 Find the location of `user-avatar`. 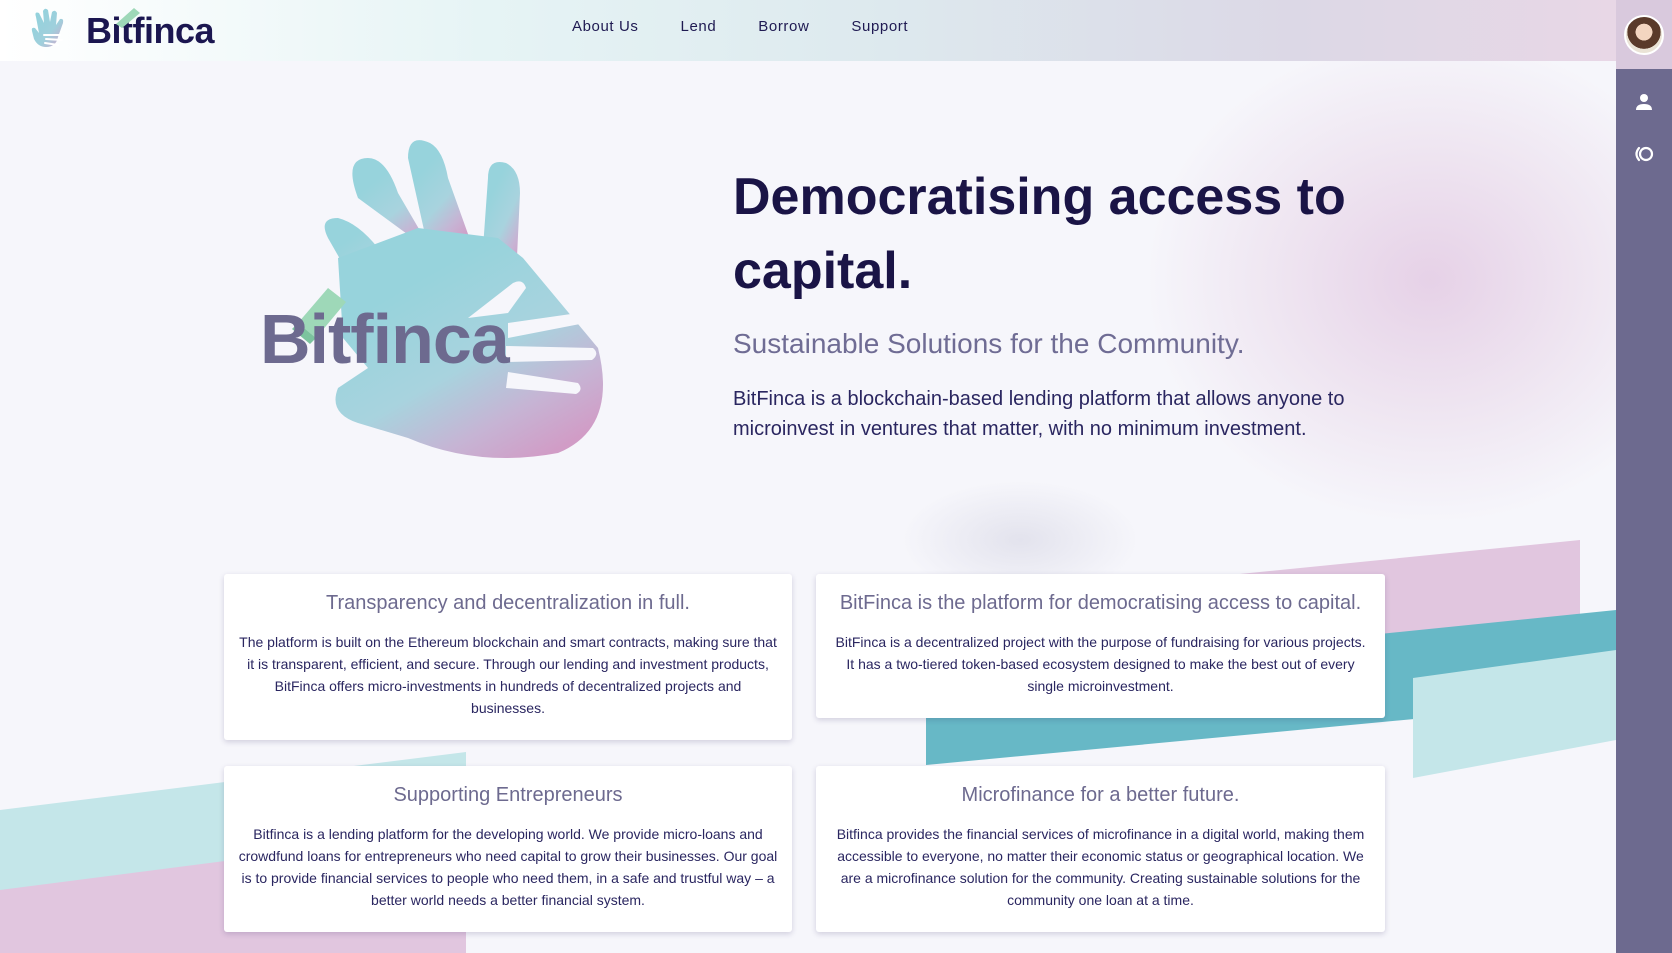

user-avatar is located at coordinates (1644, 34).